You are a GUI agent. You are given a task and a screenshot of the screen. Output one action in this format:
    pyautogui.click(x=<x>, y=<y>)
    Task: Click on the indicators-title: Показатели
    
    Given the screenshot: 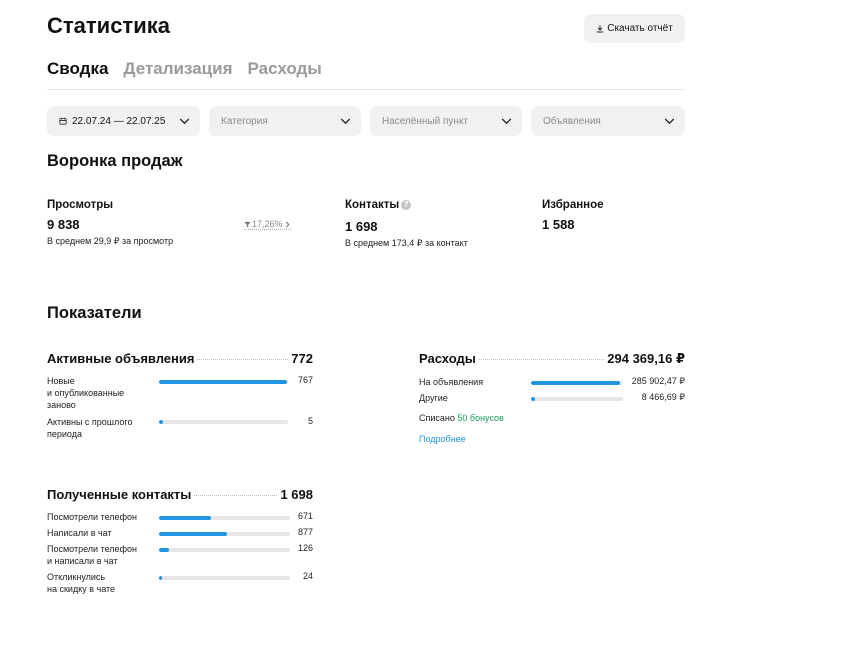 What is the action you would take?
    pyautogui.click(x=94, y=313)
    